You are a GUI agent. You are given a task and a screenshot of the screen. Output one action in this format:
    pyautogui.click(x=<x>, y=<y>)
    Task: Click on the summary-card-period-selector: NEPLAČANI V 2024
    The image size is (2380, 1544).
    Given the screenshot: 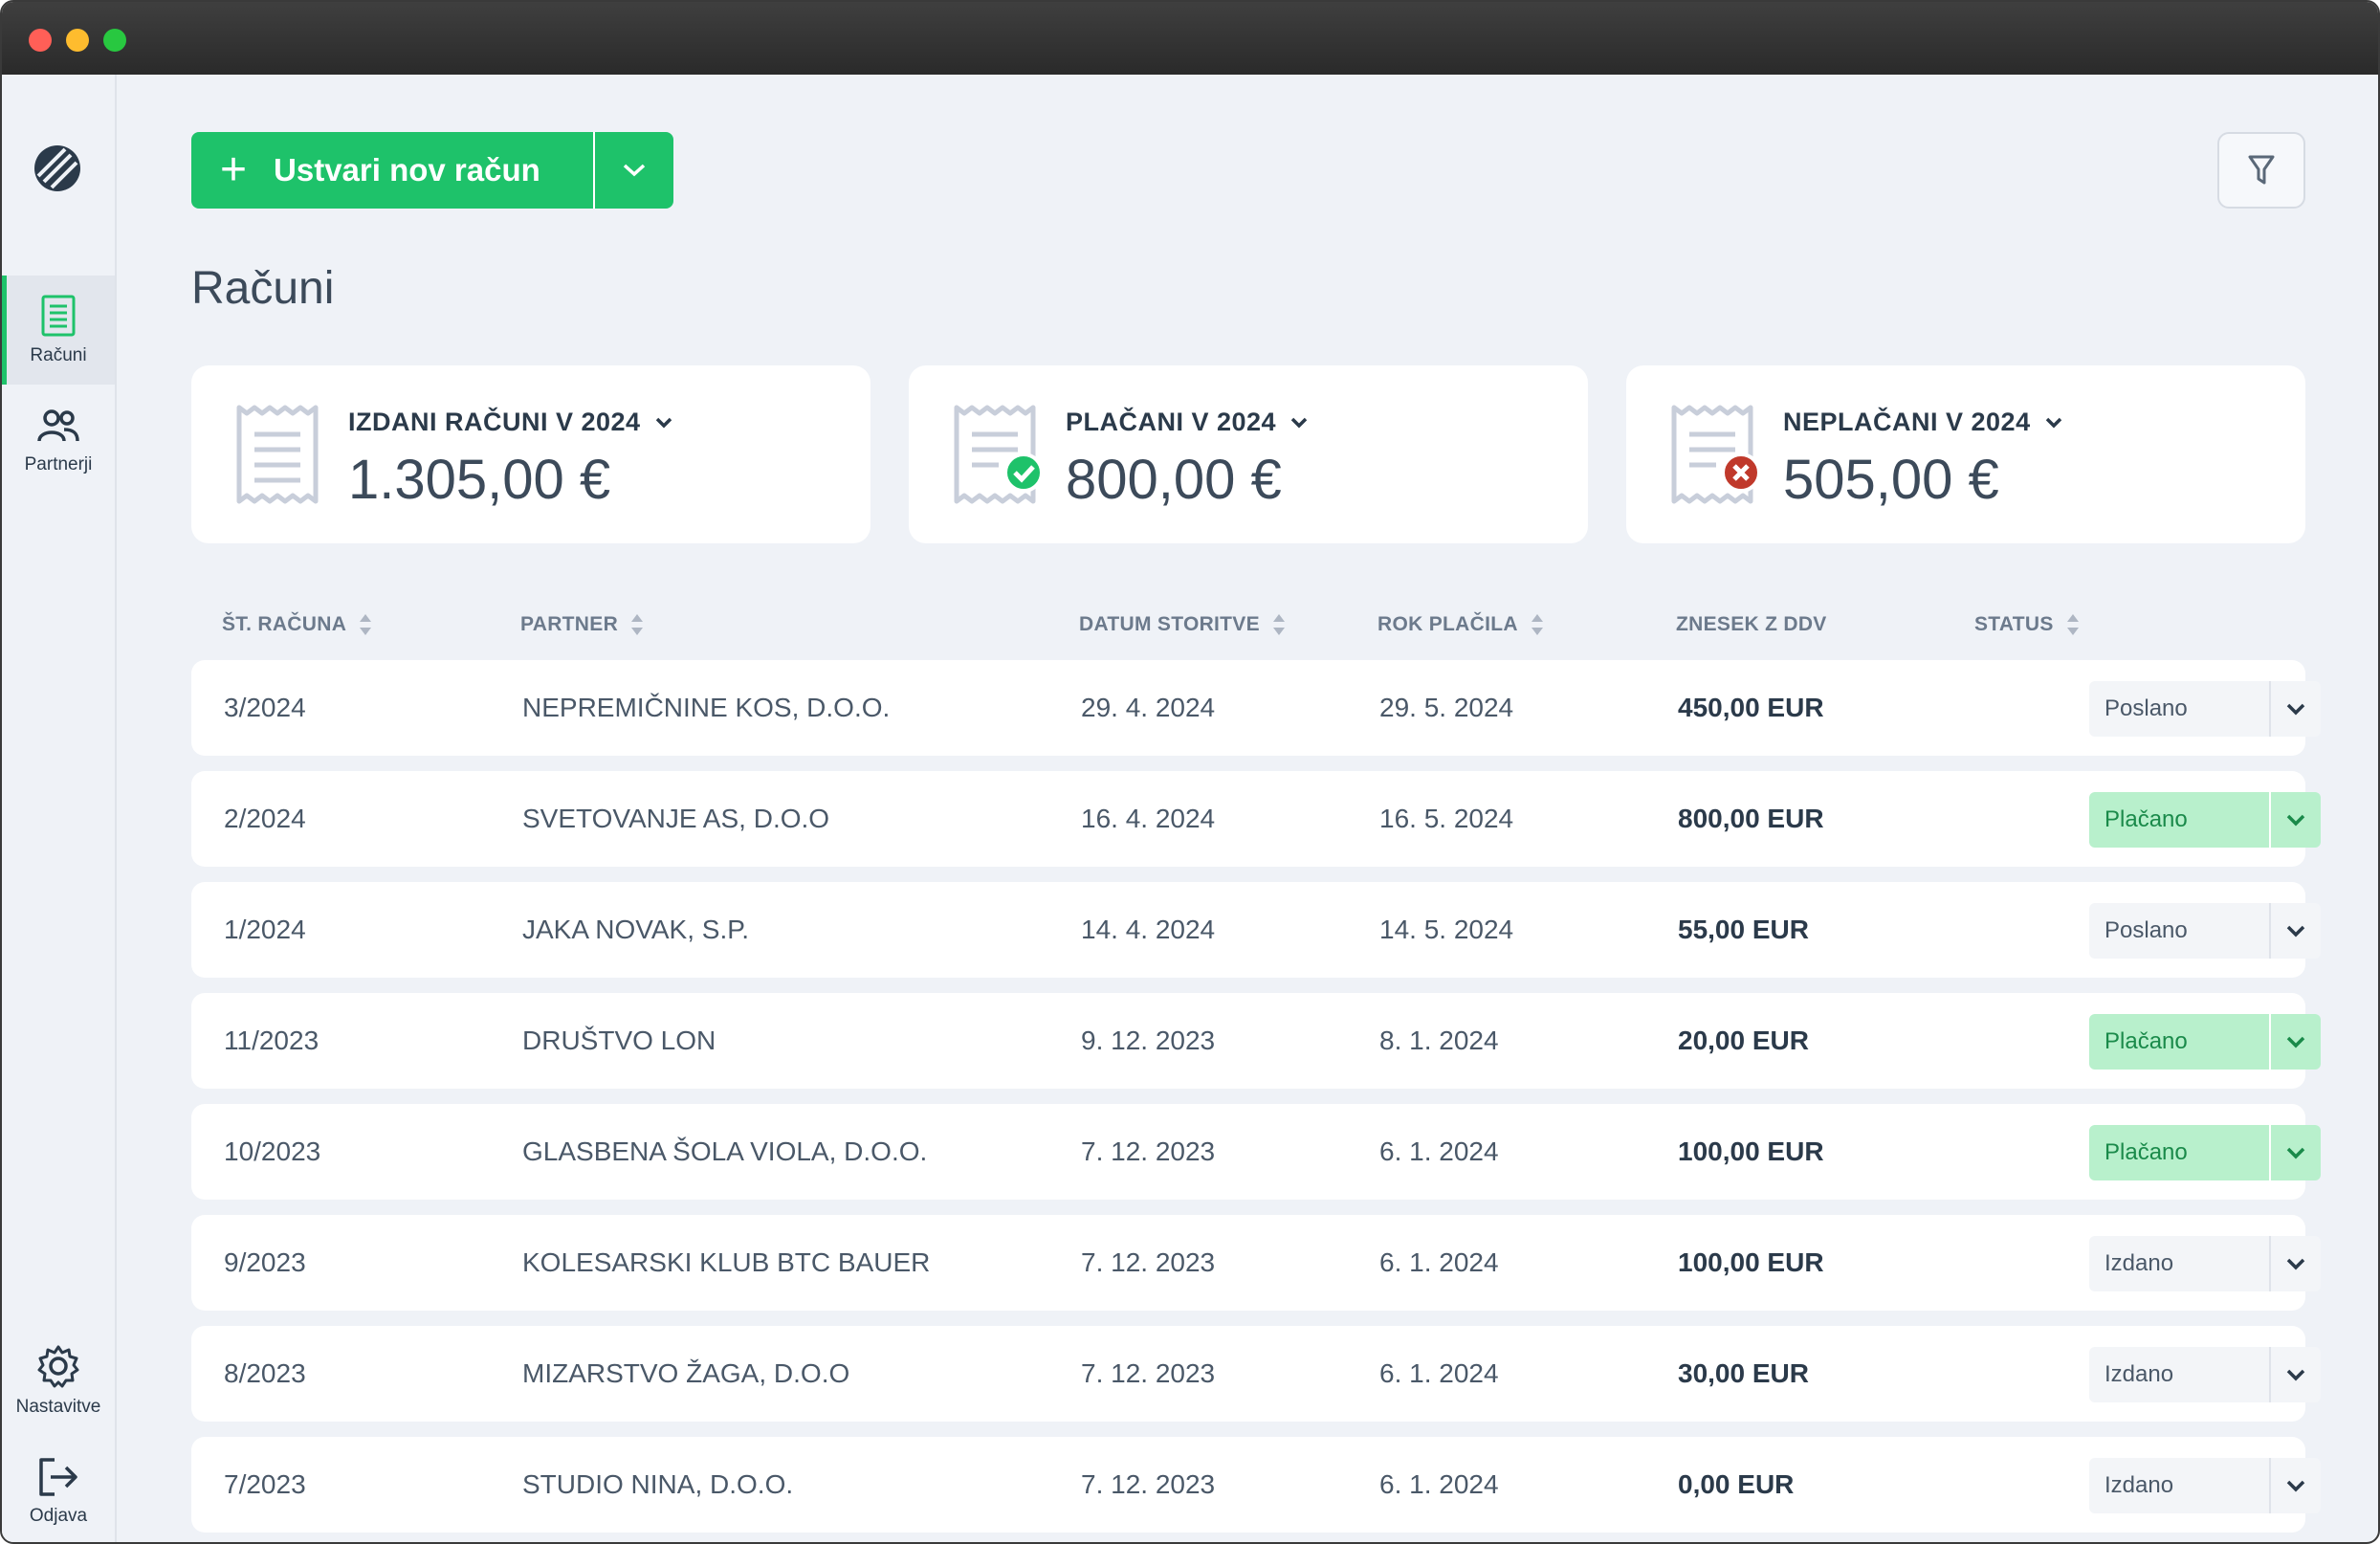 What is the action you would take?
    pyautogui.click(x=1923, y=422)
    